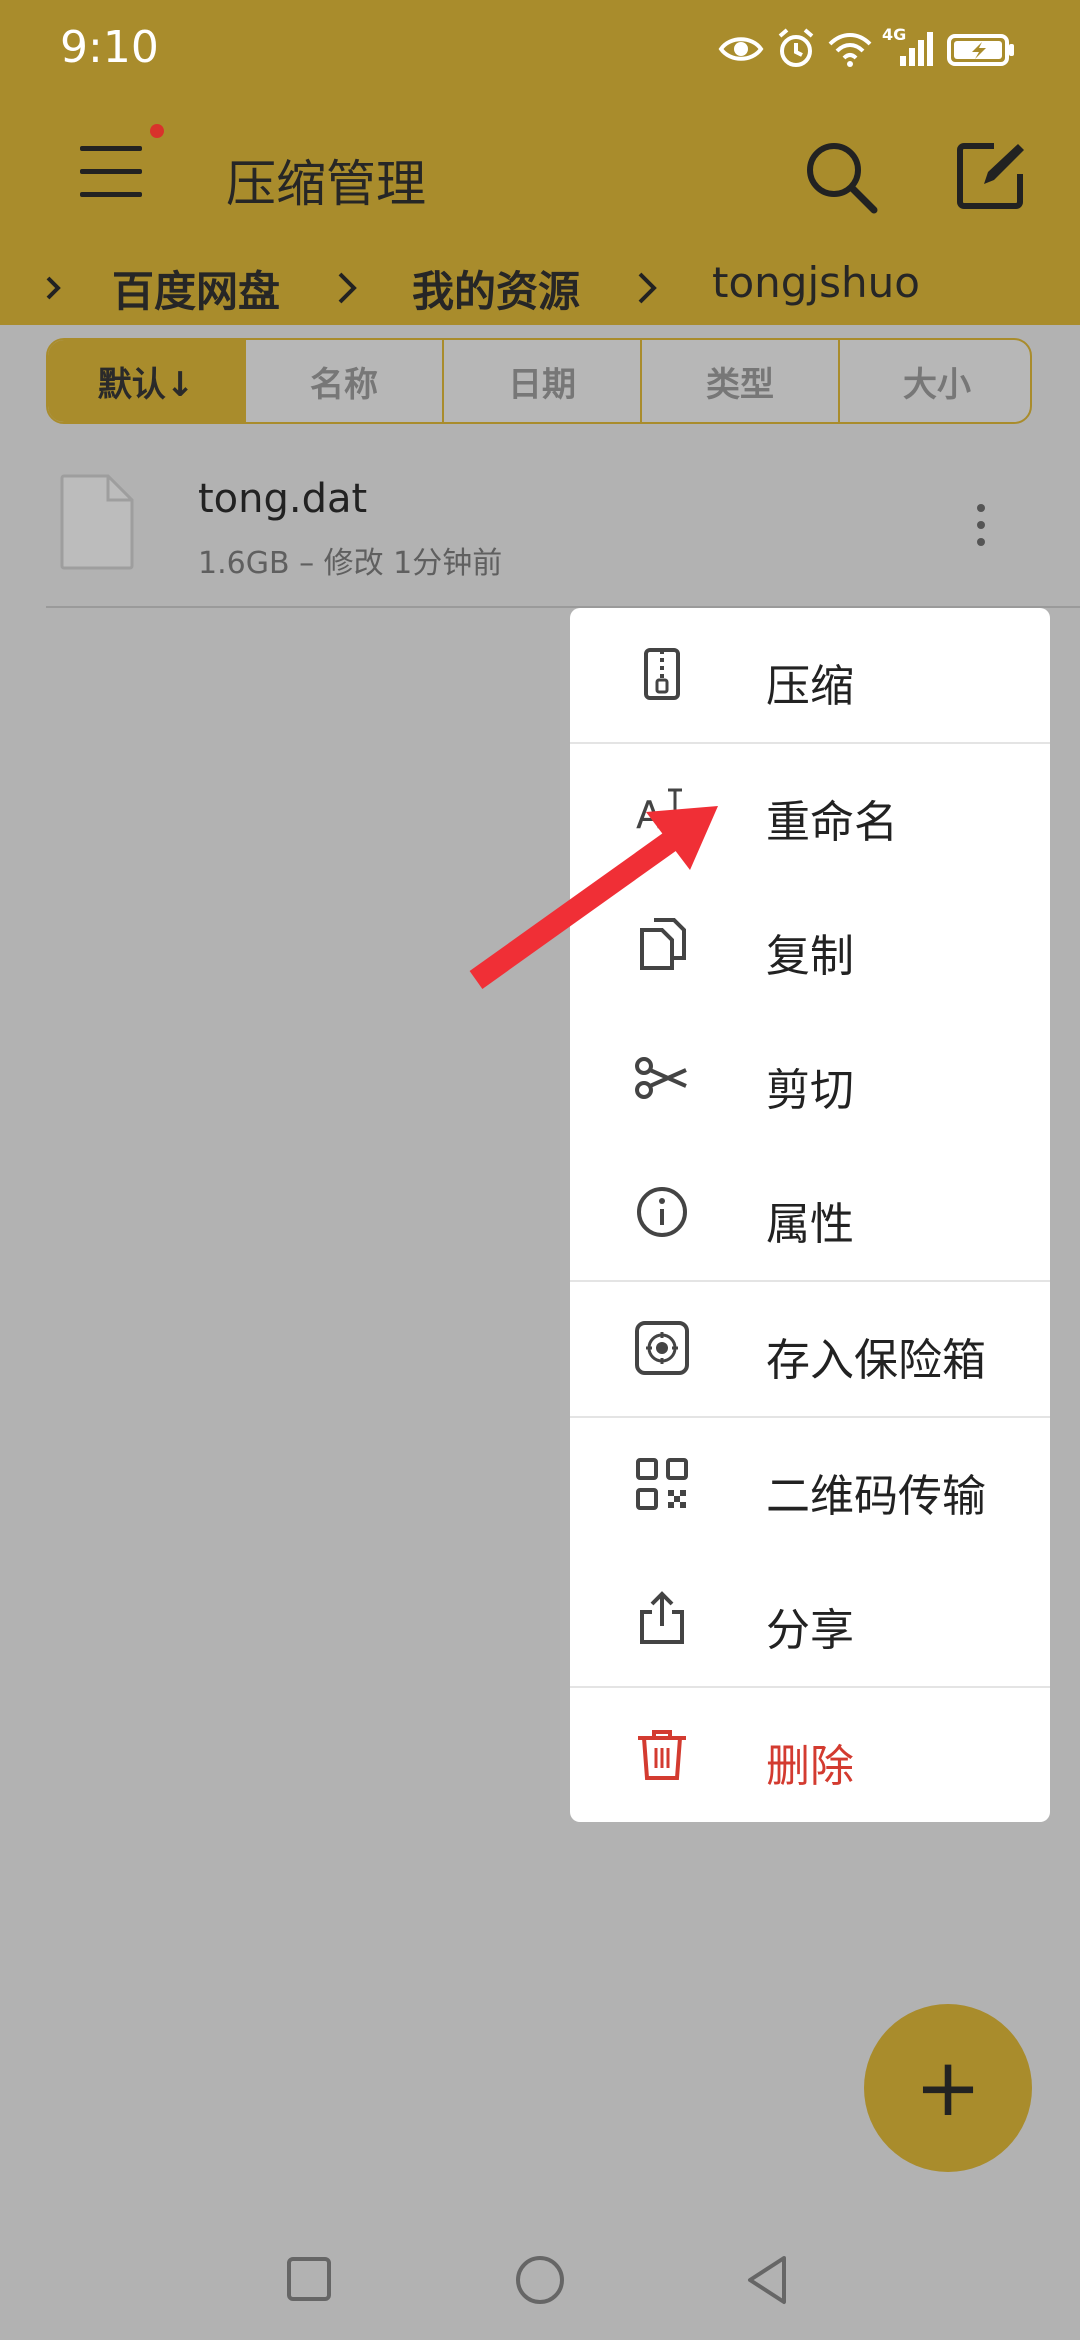 Image resolution: width=1080 pixels, height=2340 pixels. Describe the element at coordinates (796, 47) in the screenshot. I see `alarm-icon` at that location.